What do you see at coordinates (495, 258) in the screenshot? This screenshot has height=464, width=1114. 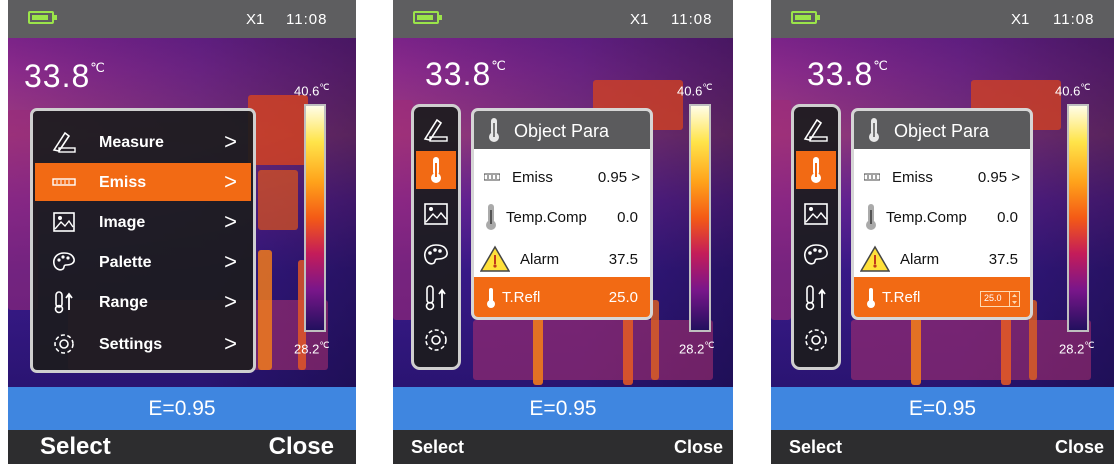 I see `alarm-warning-icon` at bounding box center [495, 258].